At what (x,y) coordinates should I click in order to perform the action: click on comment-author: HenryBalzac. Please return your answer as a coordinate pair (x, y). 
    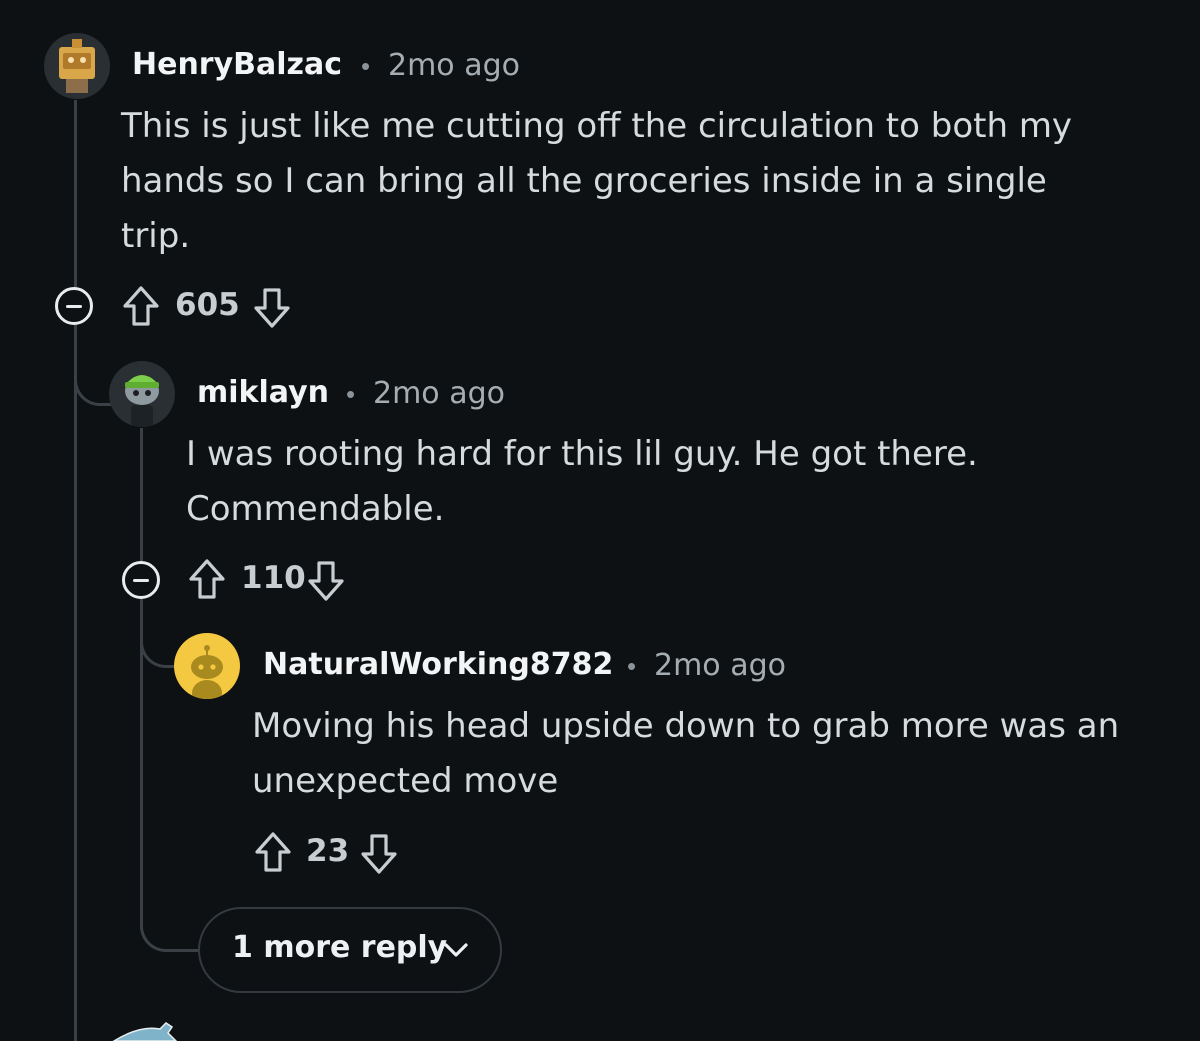
    Looking at the image, I should click on (237, 65).